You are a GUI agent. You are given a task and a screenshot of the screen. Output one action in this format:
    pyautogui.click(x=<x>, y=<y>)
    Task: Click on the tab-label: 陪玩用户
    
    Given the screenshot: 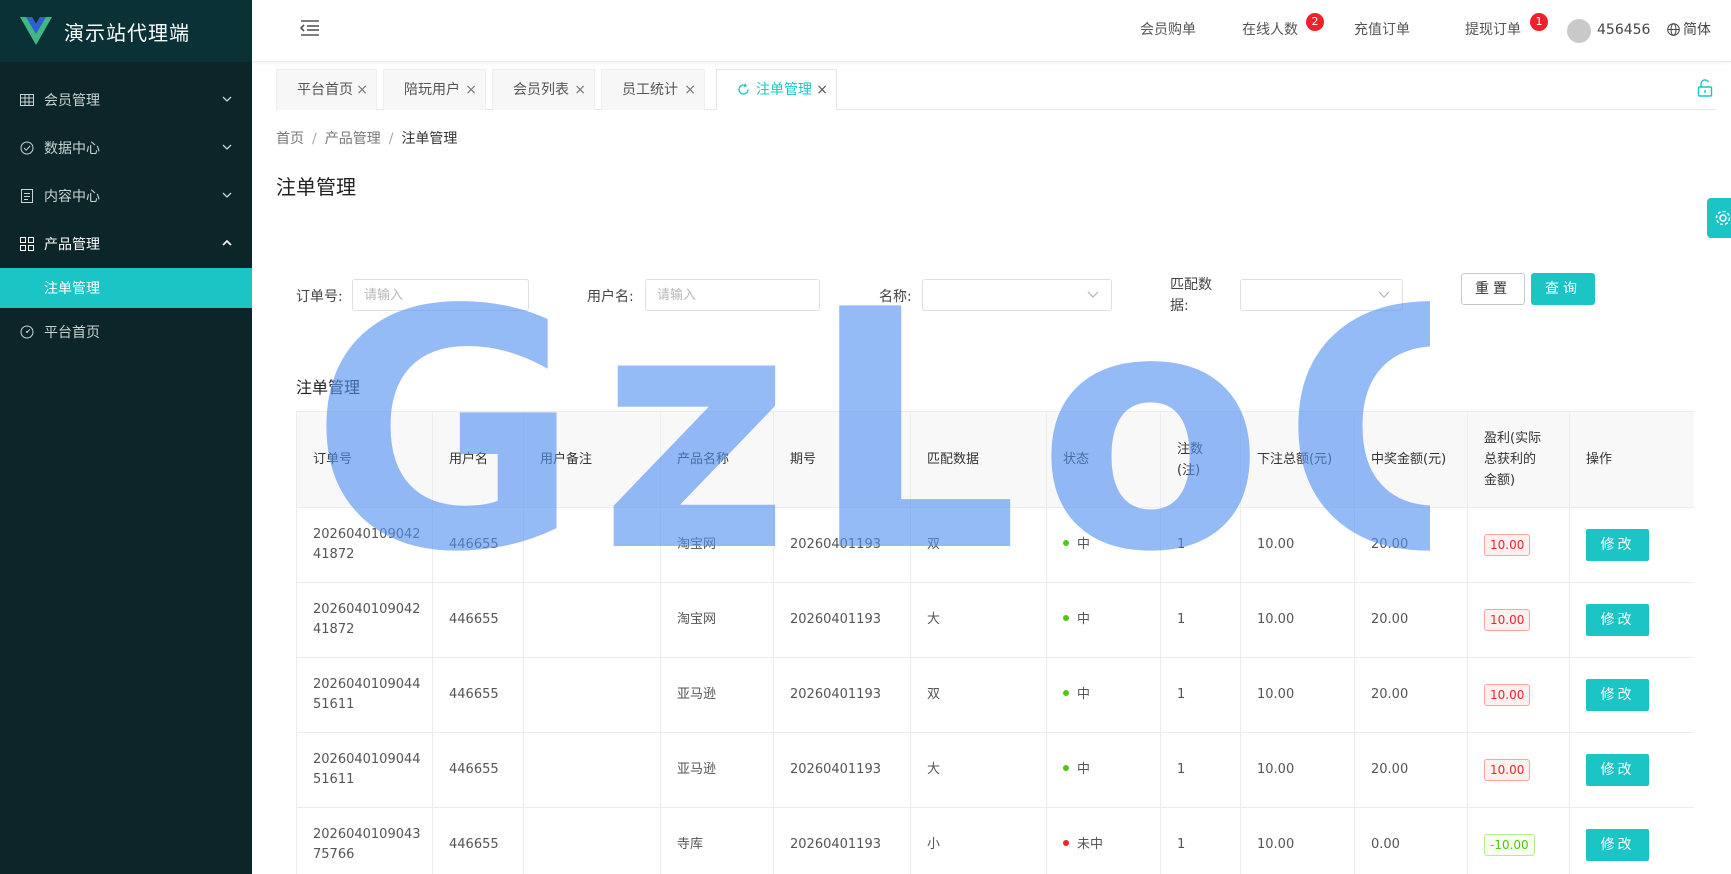 What is the action you would take?
    pyautogui.click(x=432, y=90)
    